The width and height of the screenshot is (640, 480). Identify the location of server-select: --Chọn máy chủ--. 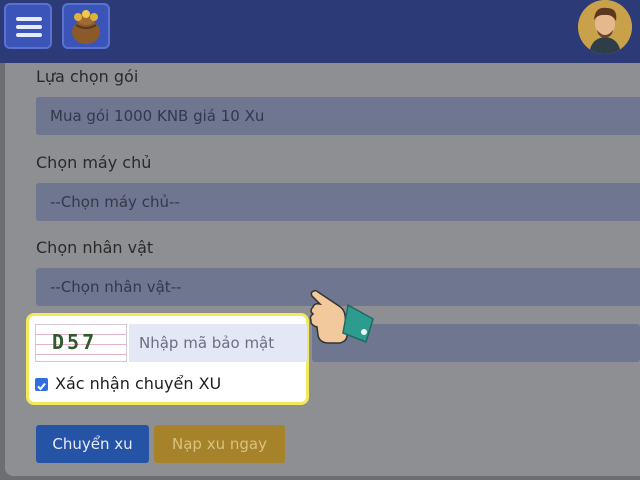
(338, 202).